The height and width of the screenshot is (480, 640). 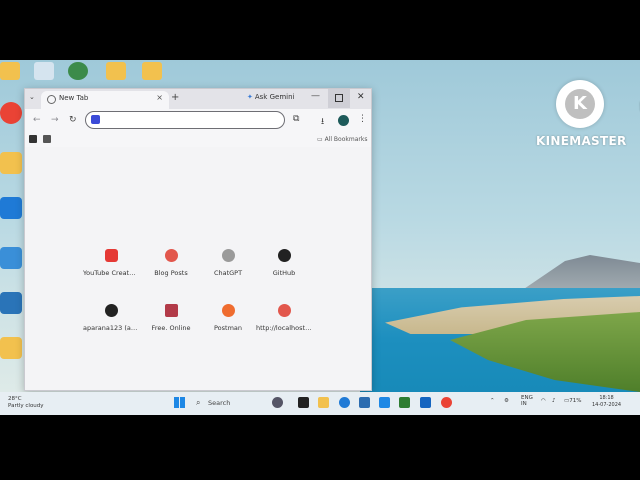 I want to click on file-explorer-icon, so click(x=323, y=402).